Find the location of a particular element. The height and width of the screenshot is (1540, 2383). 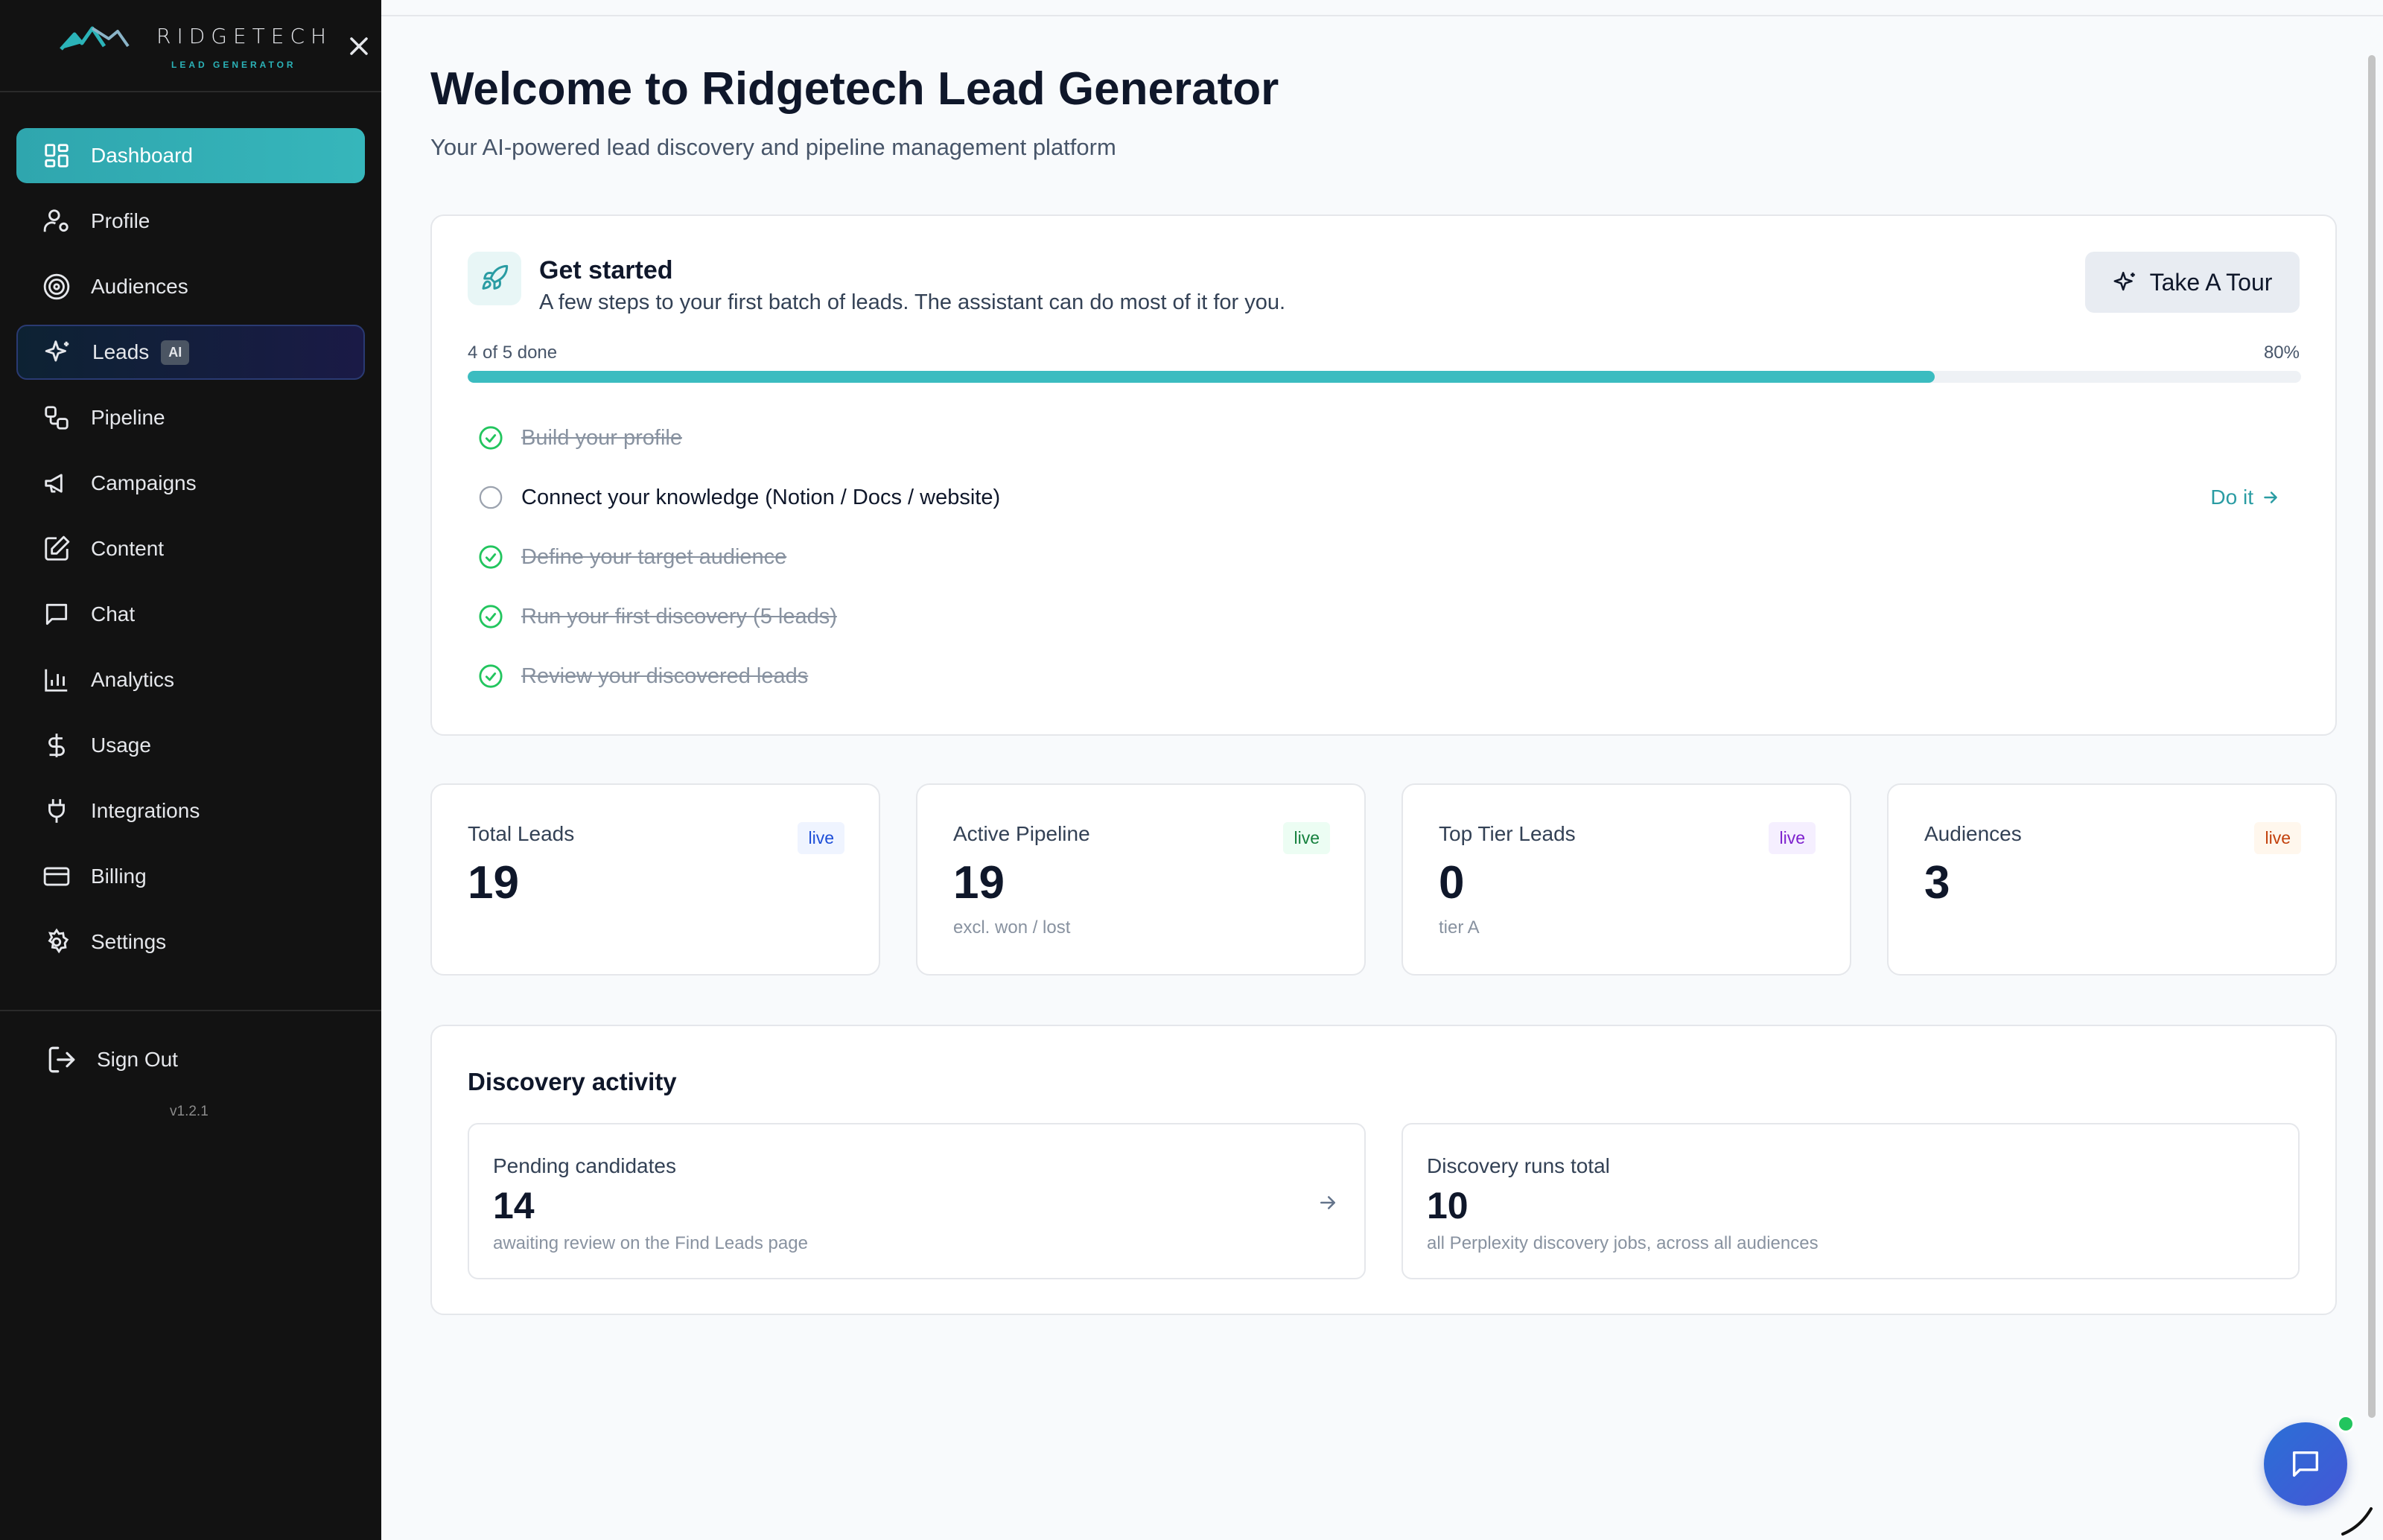

do-it-link: Do it is located at coordinates (2245, 497).